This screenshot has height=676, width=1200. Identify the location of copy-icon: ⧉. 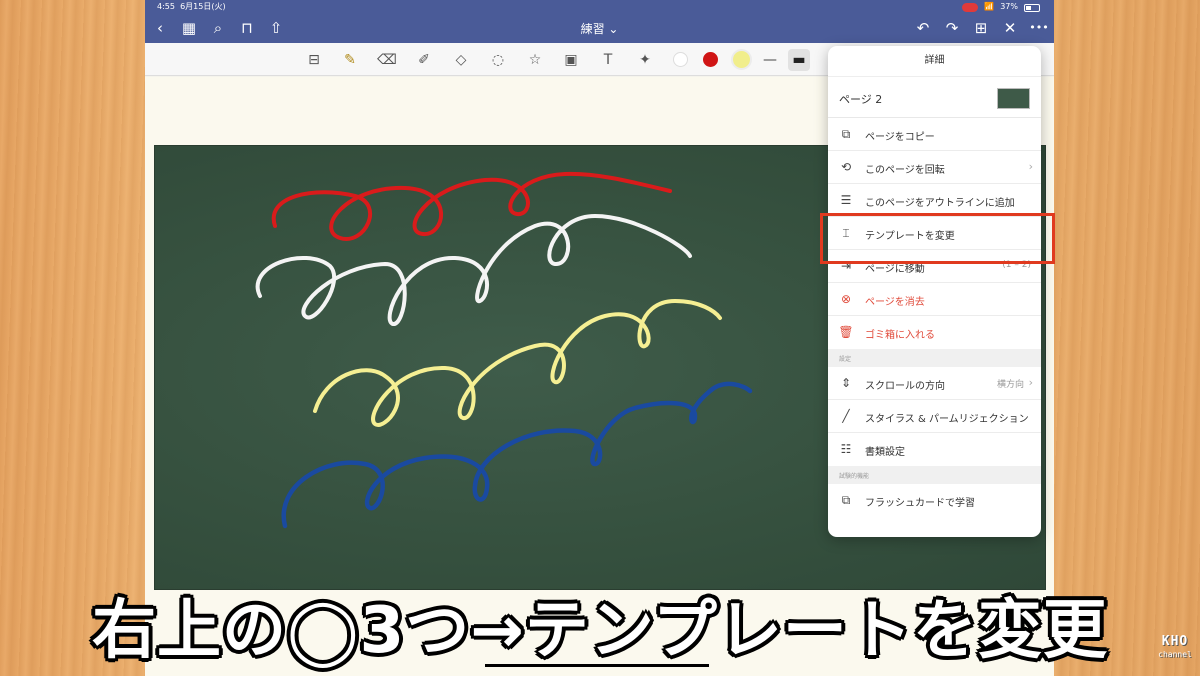
(846, 134).